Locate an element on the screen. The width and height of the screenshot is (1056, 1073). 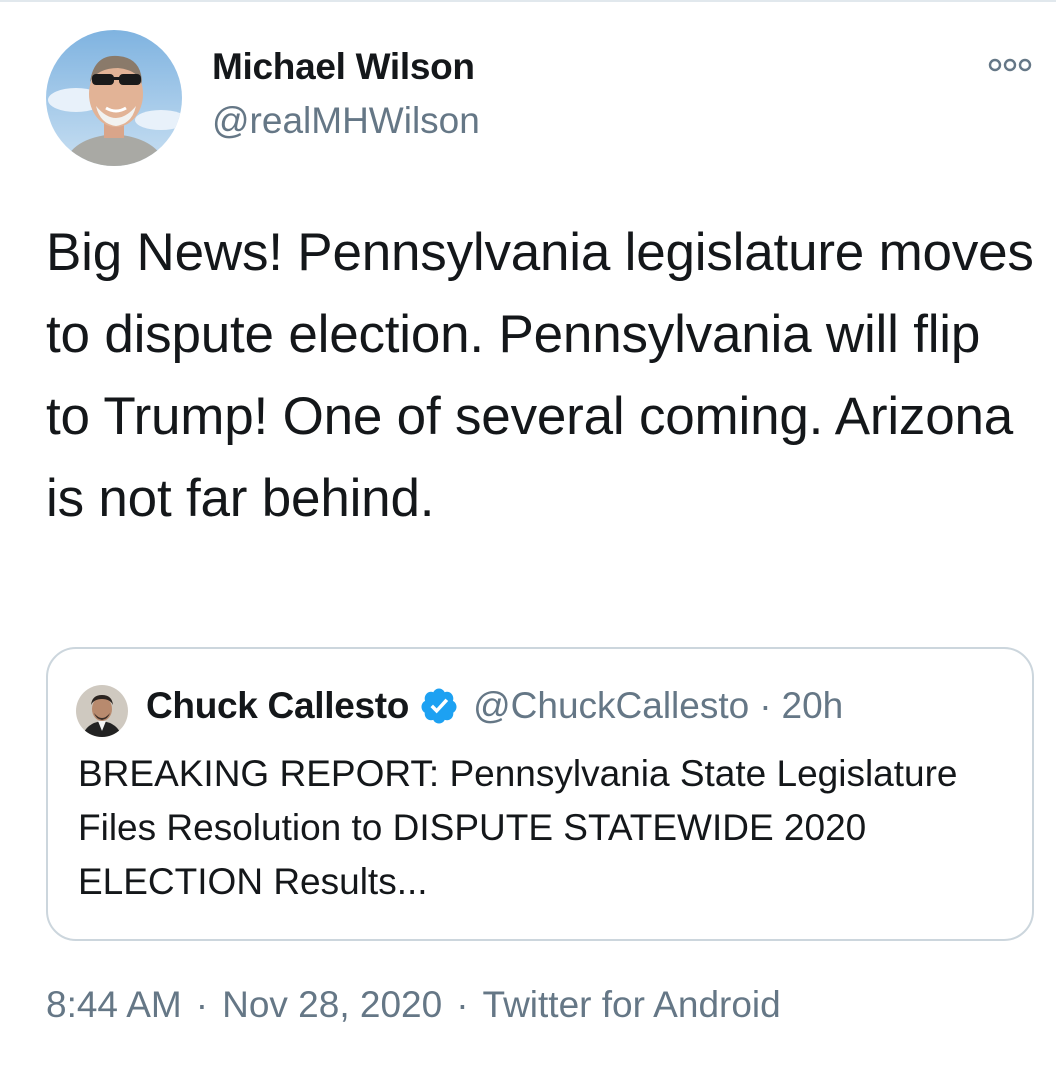
tweet-meta: 8:44 AM · Nov 28, 2020 · Twitter for Android is located at coordinates (413, 1005).